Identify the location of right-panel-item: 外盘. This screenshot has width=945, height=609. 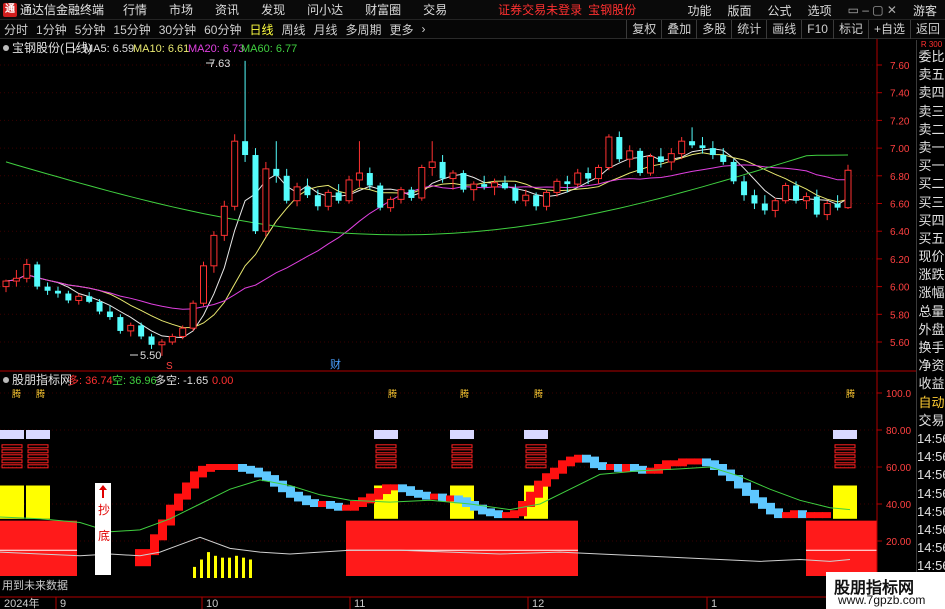
(931, 330).